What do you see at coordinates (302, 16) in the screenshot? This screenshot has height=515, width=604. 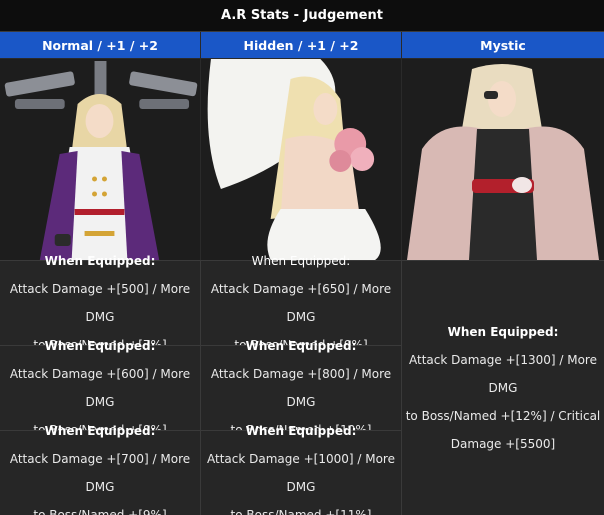 I see `table-title: A.R Stats - Judgement` at bounding box center [302, 16].